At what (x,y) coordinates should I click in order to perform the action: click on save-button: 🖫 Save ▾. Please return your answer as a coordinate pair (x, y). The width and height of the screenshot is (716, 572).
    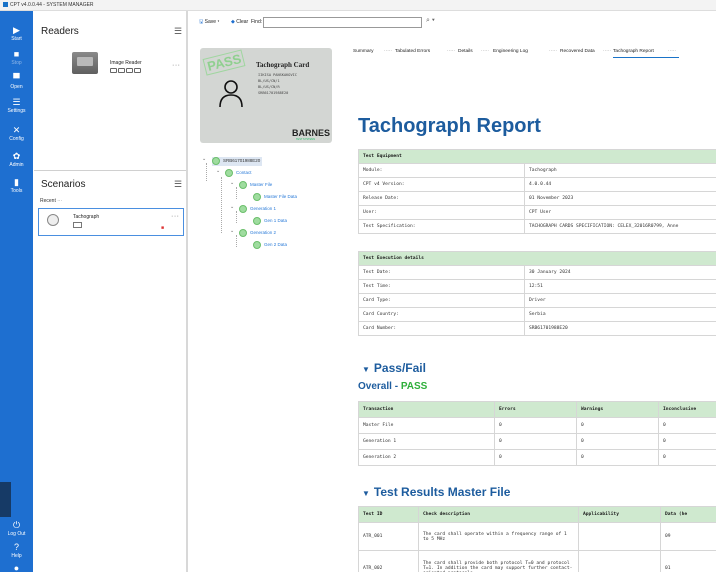
    Looking at the image, I should click on (209, 23).